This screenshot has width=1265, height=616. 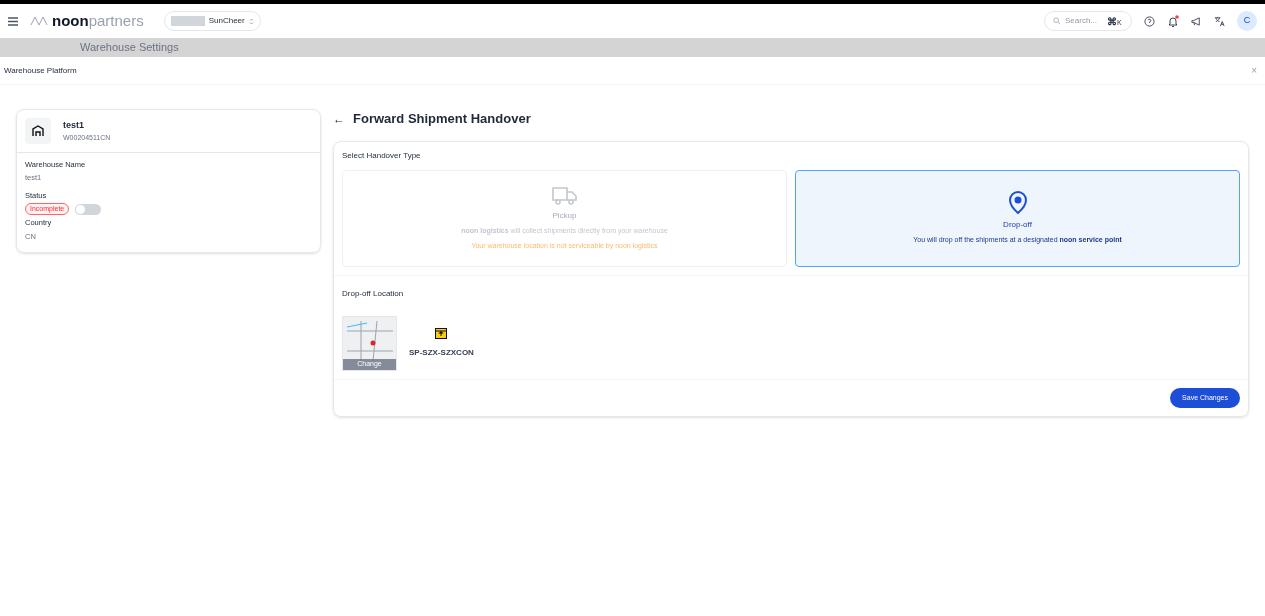 What do you see at coordinates (339, 119) in the screenshot?
I see `back-button: ←` at bounding box center [339, 119].